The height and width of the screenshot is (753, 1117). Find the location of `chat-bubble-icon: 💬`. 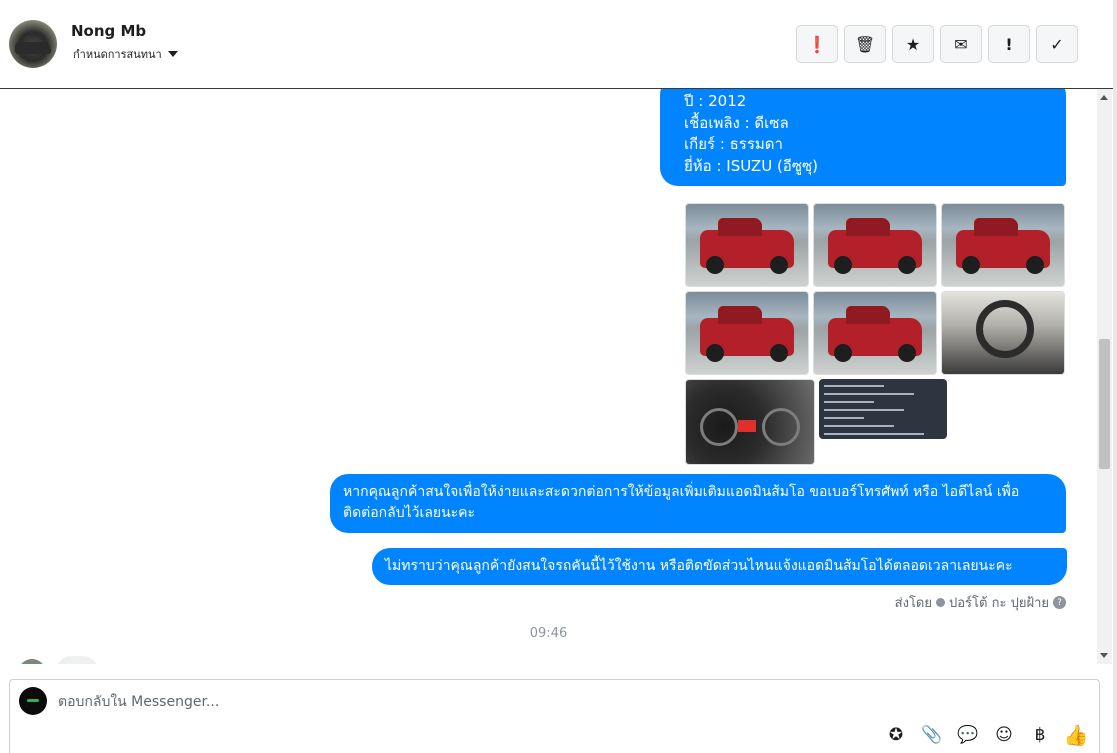

chat-bubble-icon: 💬 is located at coordinates (968, 735).